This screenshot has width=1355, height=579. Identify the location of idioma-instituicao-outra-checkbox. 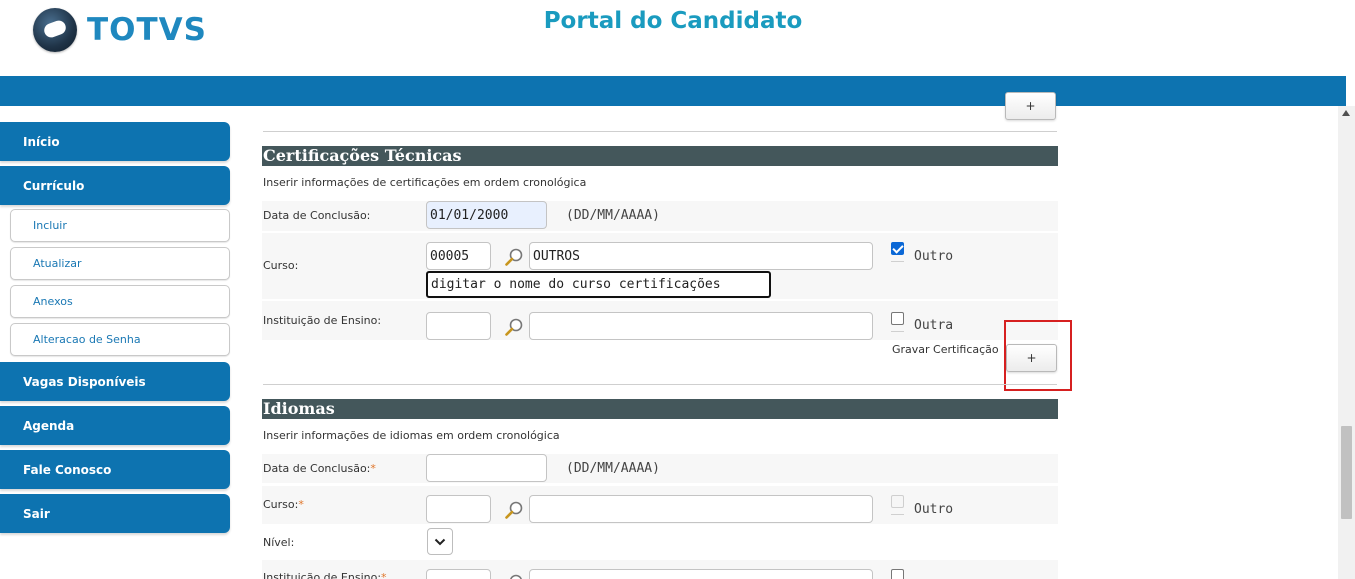
(897, 574).